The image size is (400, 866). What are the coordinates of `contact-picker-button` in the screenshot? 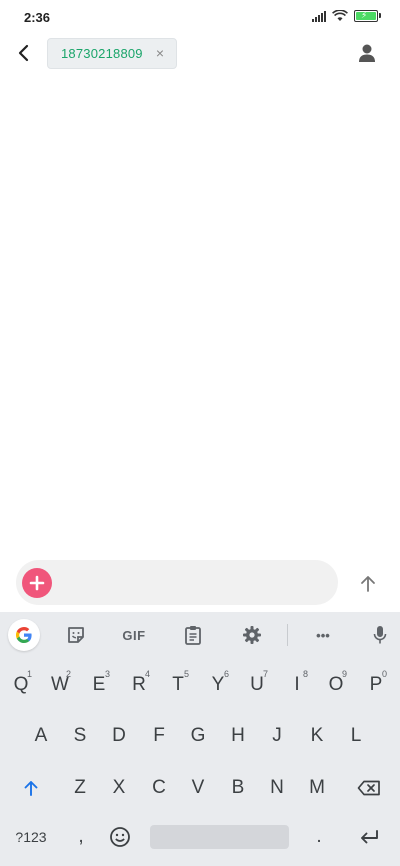 It's located at (367, 53).